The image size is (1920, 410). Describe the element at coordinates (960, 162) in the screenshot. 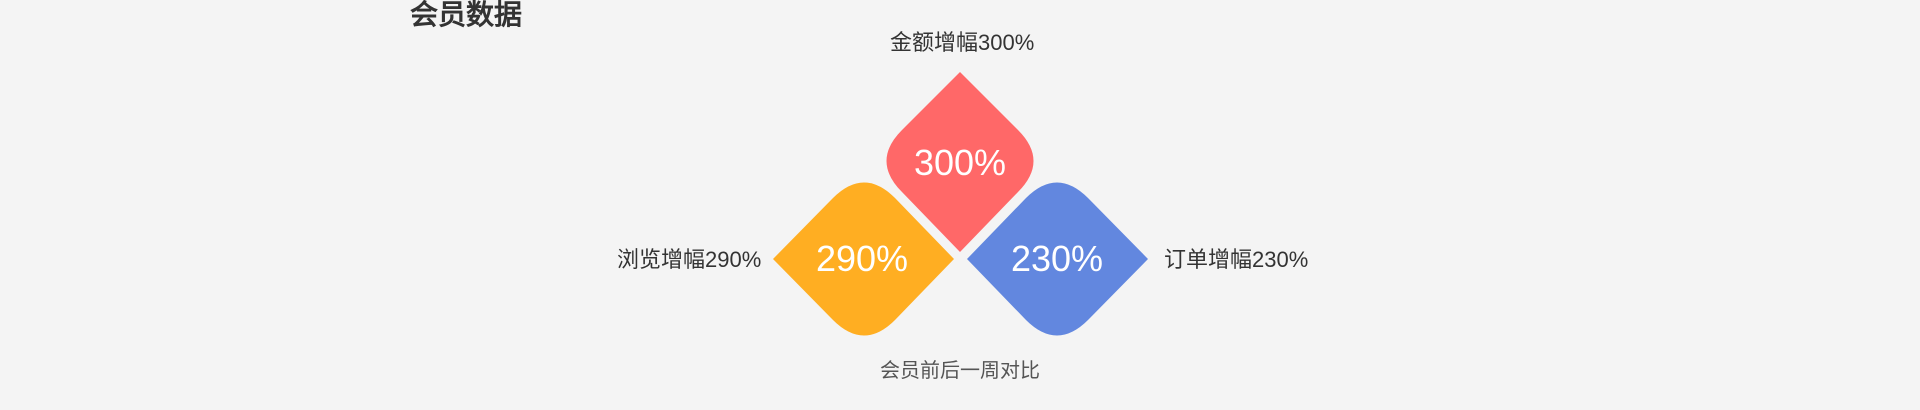

I see `value-amount: 300%` at that location.